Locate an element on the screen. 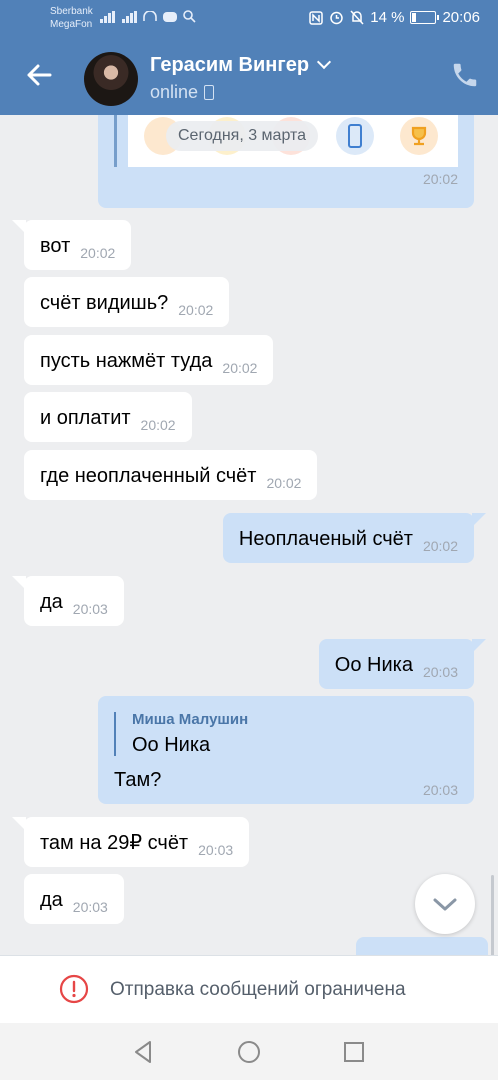  battery-percent: 14 % is located at coordinates (387, 17).